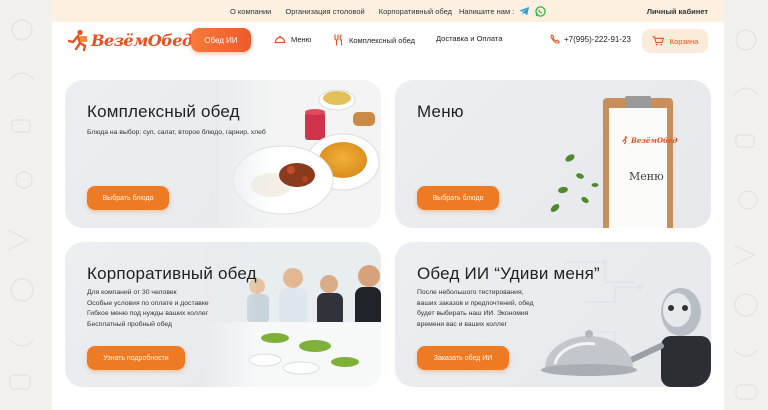 The width and height of the screenshot is (768, 410). Describe the element at coordinates (221, 40) in the screenshot. I see `ai-lunch-button: Обед ИИ` at that location.